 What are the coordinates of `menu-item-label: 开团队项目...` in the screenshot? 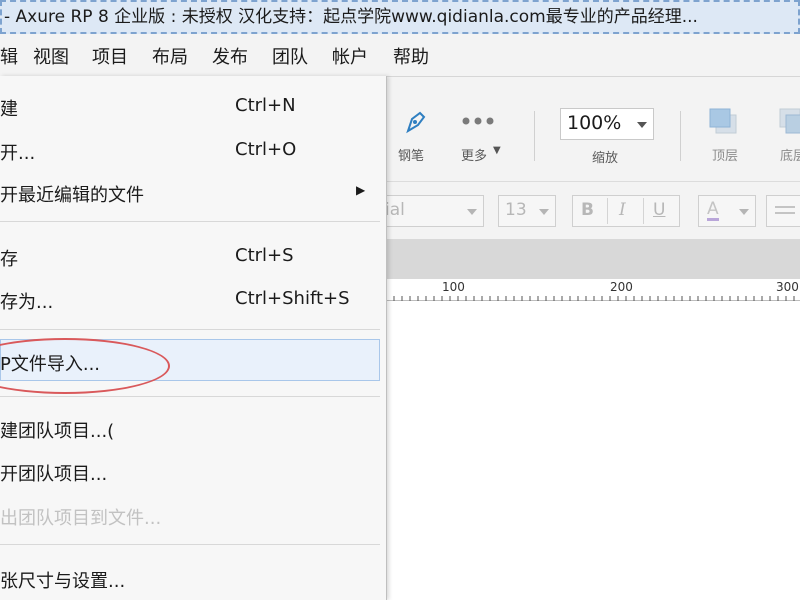 It's located at (54, 474).